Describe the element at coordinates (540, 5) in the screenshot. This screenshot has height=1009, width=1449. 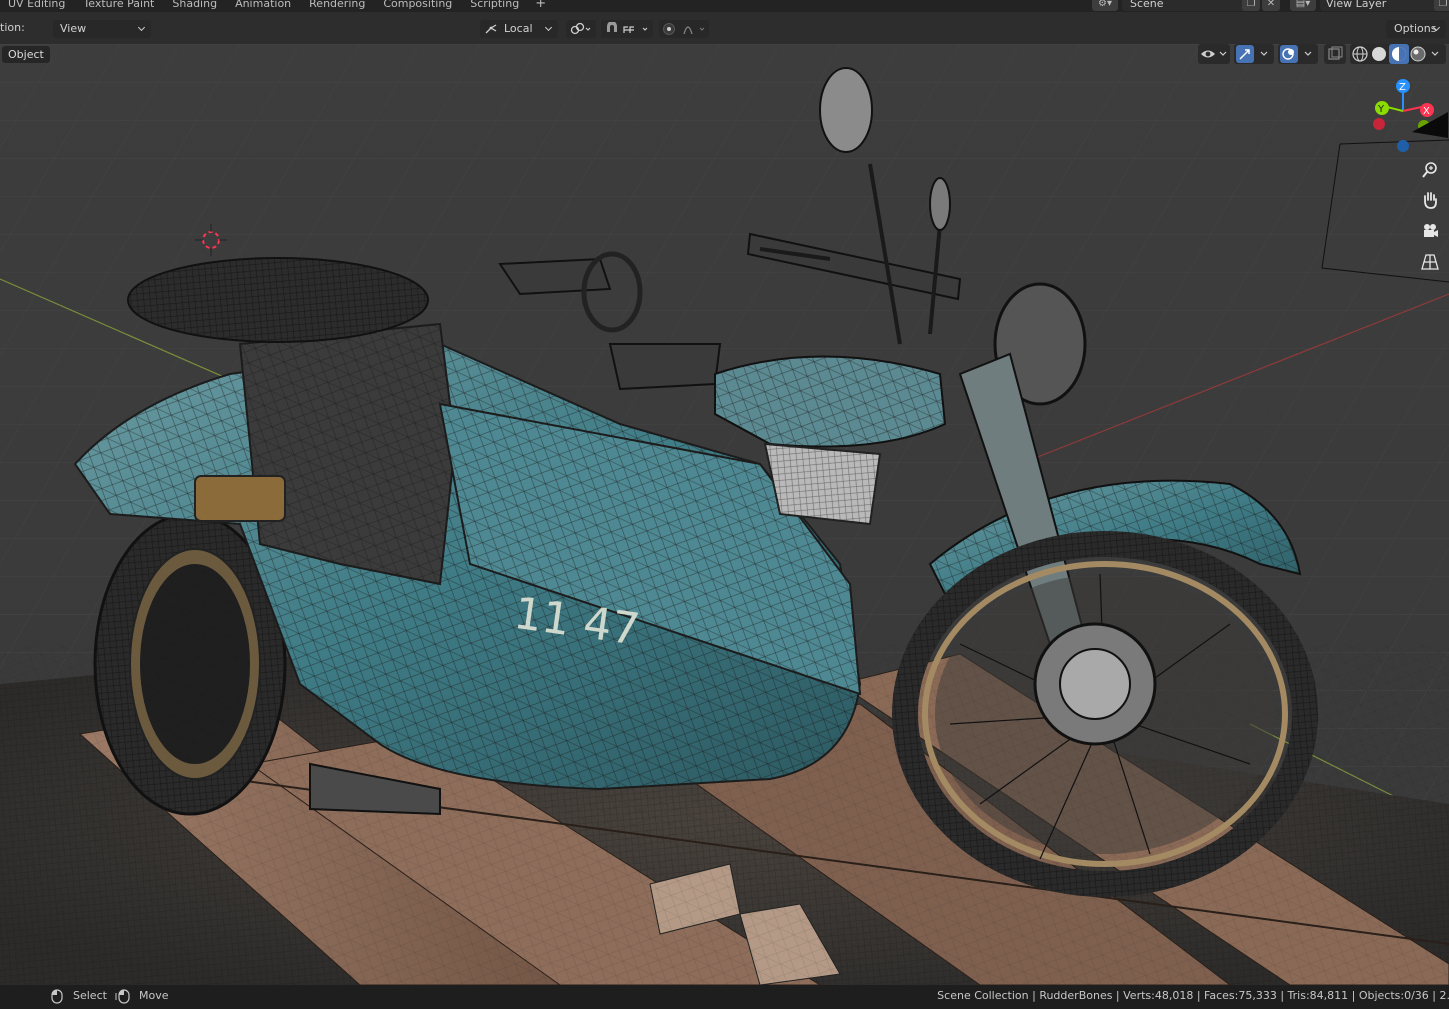
I see `add-workspace-button: +` at that location.